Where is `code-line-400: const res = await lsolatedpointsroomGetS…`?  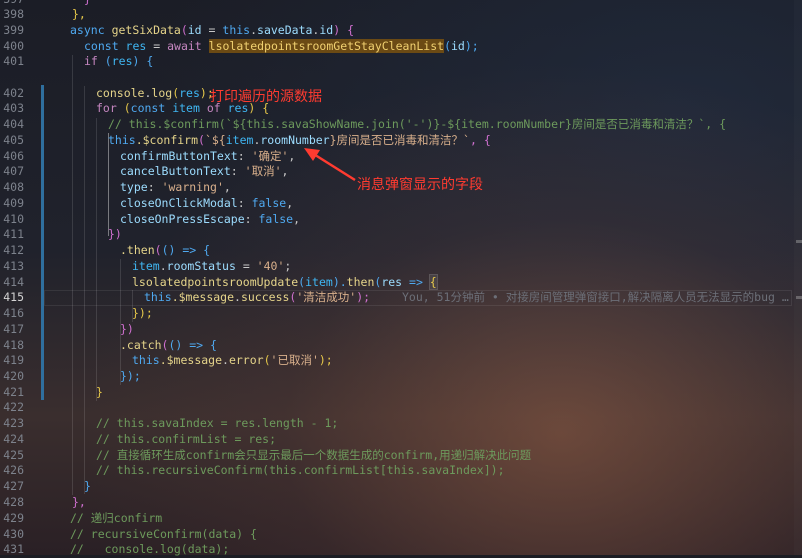
code-line-400: const res = await lsolatedpointsroomGetS… is located at coordinates (425, 47).